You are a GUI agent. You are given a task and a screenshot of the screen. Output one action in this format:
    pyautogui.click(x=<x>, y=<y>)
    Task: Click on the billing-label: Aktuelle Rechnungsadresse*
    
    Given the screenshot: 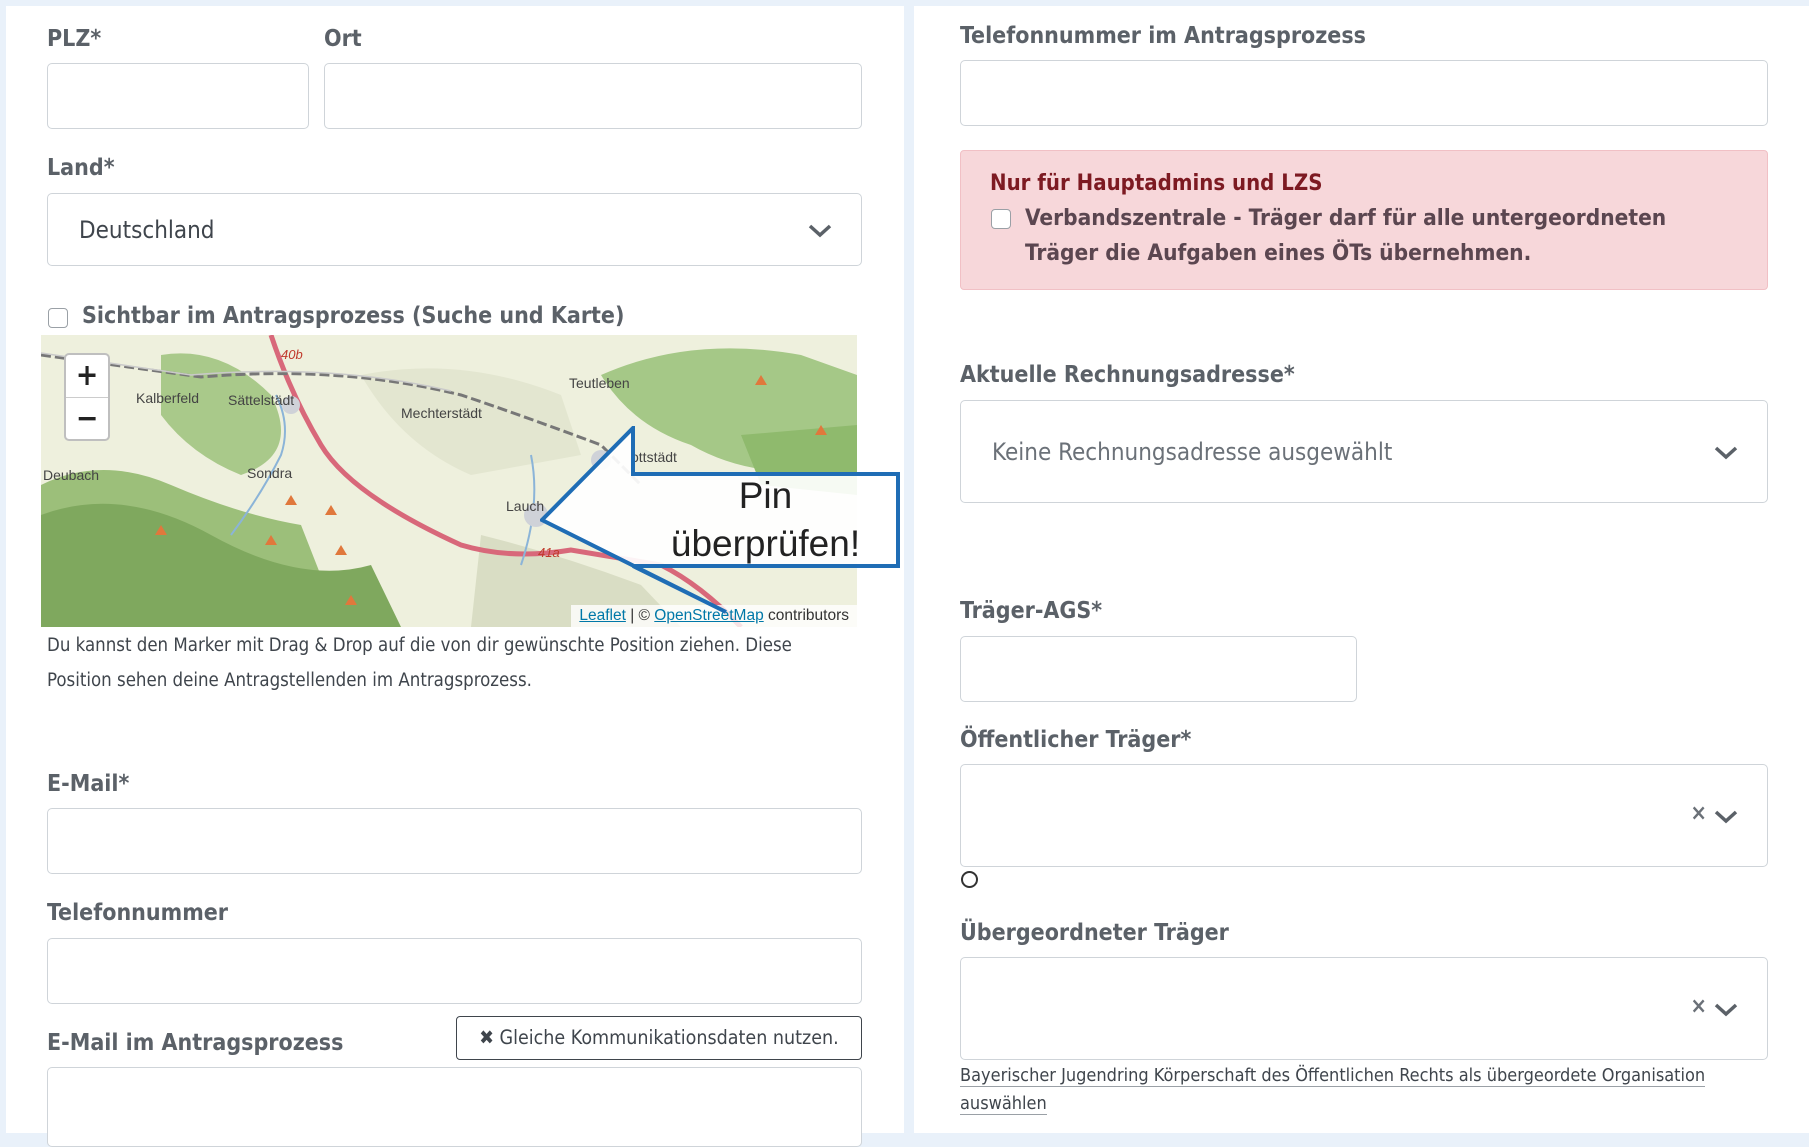 What is the action you would take?
    pyautogui.click(x=1127, y=375)
    